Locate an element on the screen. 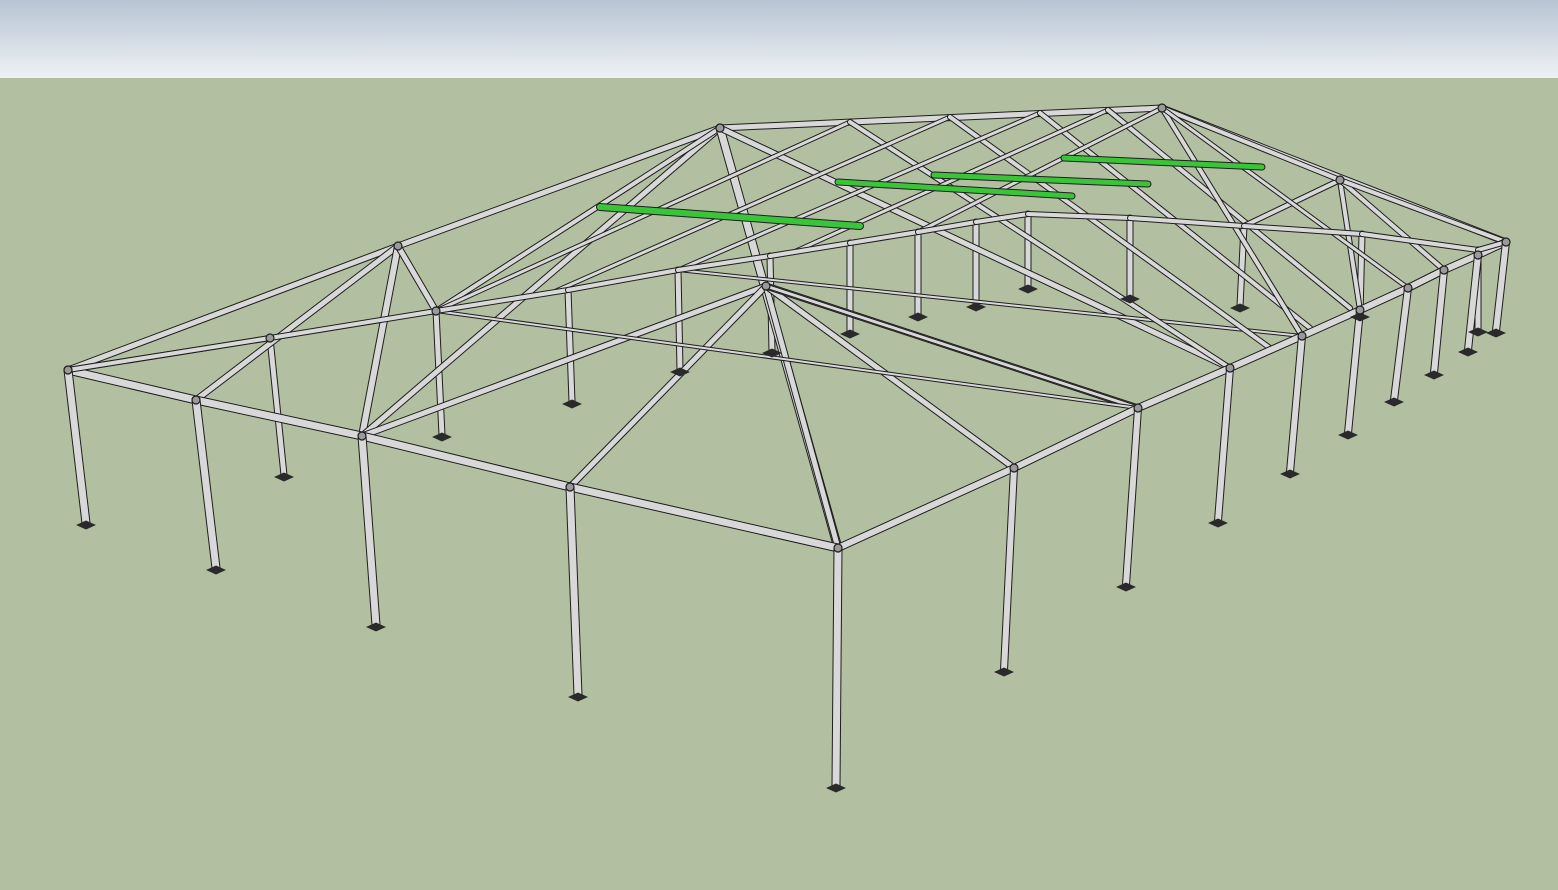 The height and width of the screenshot is (890, 1558). front-leg is located at coordinates (837, 667).